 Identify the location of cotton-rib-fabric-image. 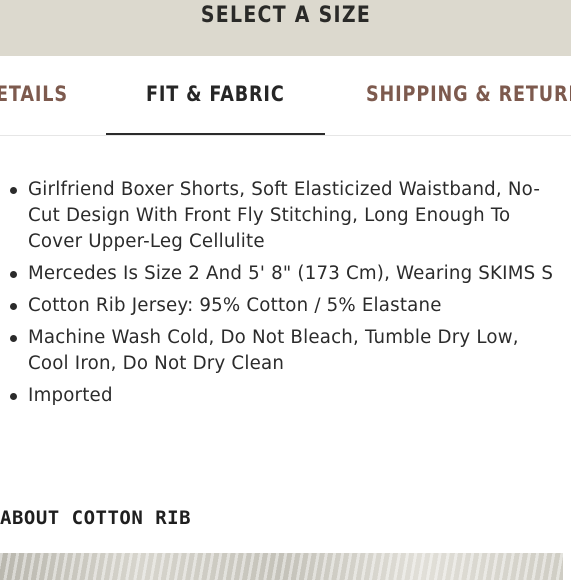
(281, 566).